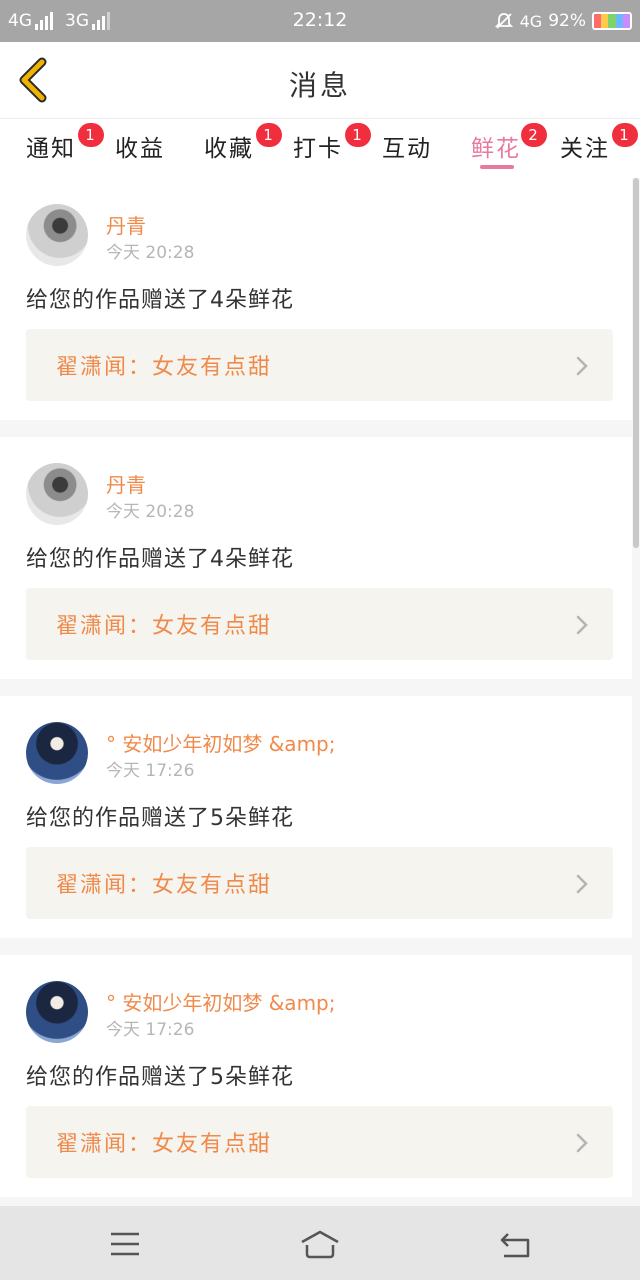 The width and height of the screenshot is (640, 1280). Describe the element at coordinates (125, 1244) in the screenshot. I see `menu-icon` at that location.